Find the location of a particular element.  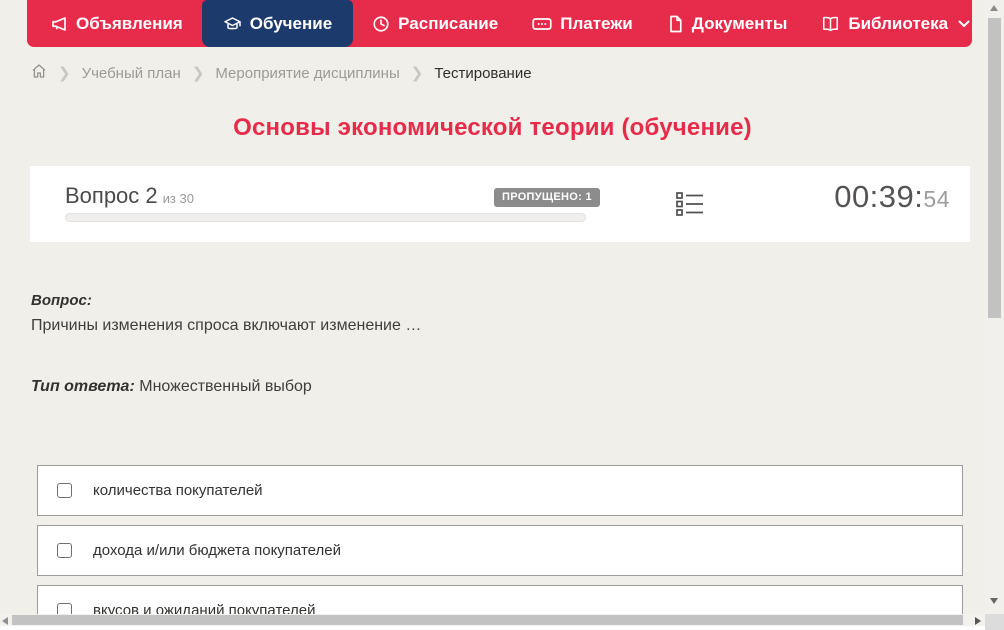

timer: 00:39:54 is located at coordinates (892, 197).